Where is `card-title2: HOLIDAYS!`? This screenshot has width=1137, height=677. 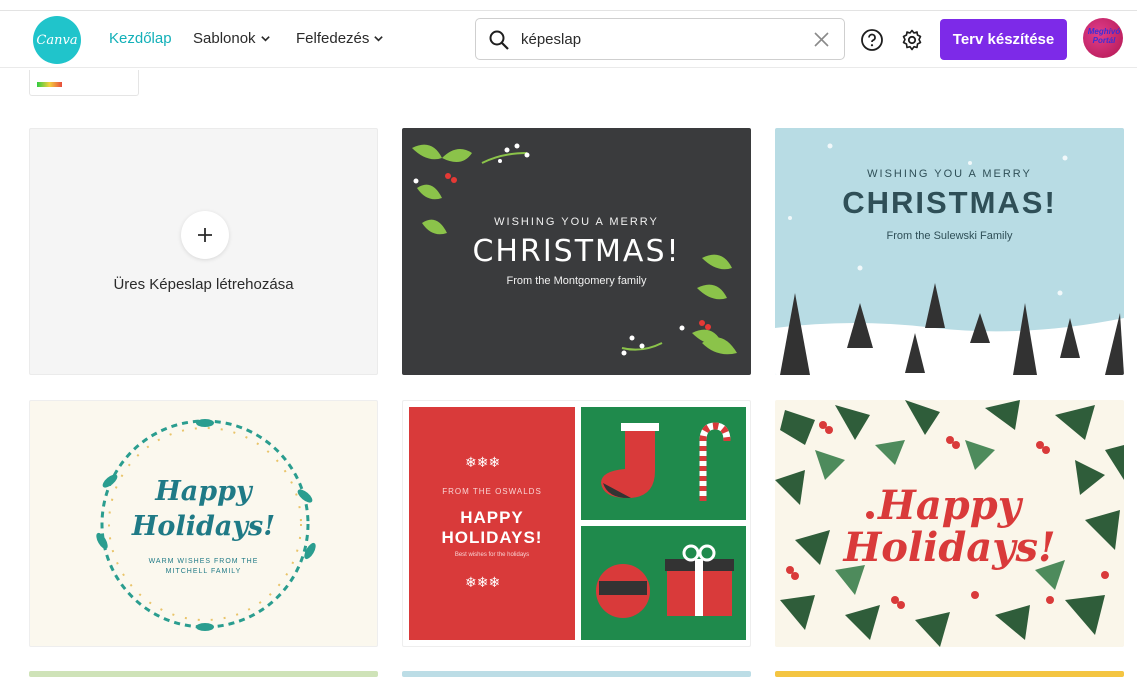
card-title2: HOLIDAYS! is located at coordinates (492, 537).